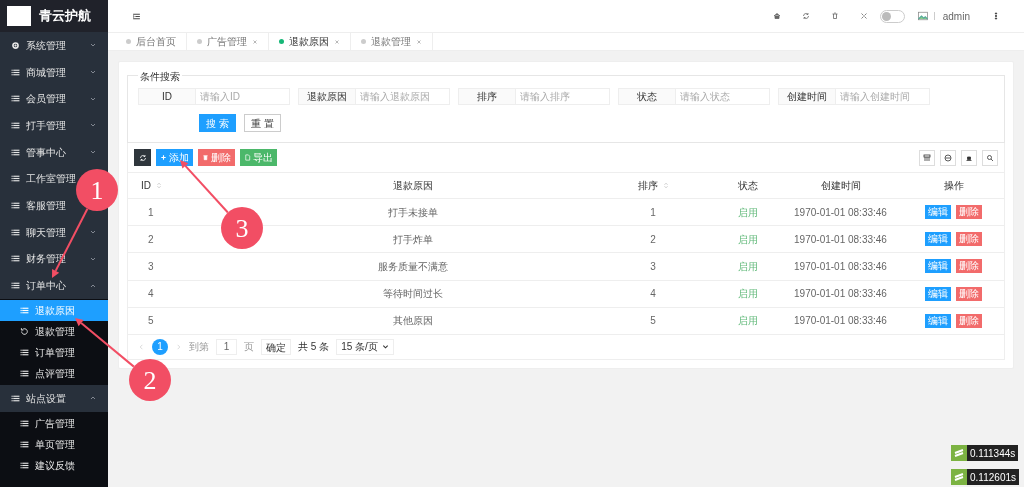 This screenshot has width=1024, height=487. I want to click on total-count: 共 5 条, so click(314, 347).